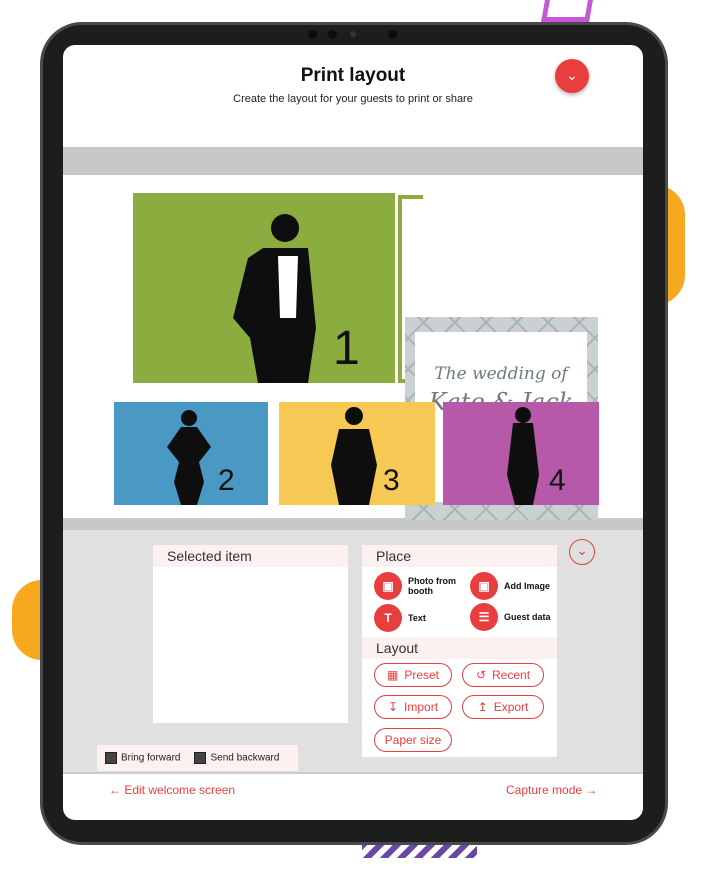 This screenshot has height=870, width=705. What do you see at coordinates (172, 790) in the screenshot?
I see `edit-welcome-screen-link: ← Edit welcome screen` at bounding box center [172, 790].